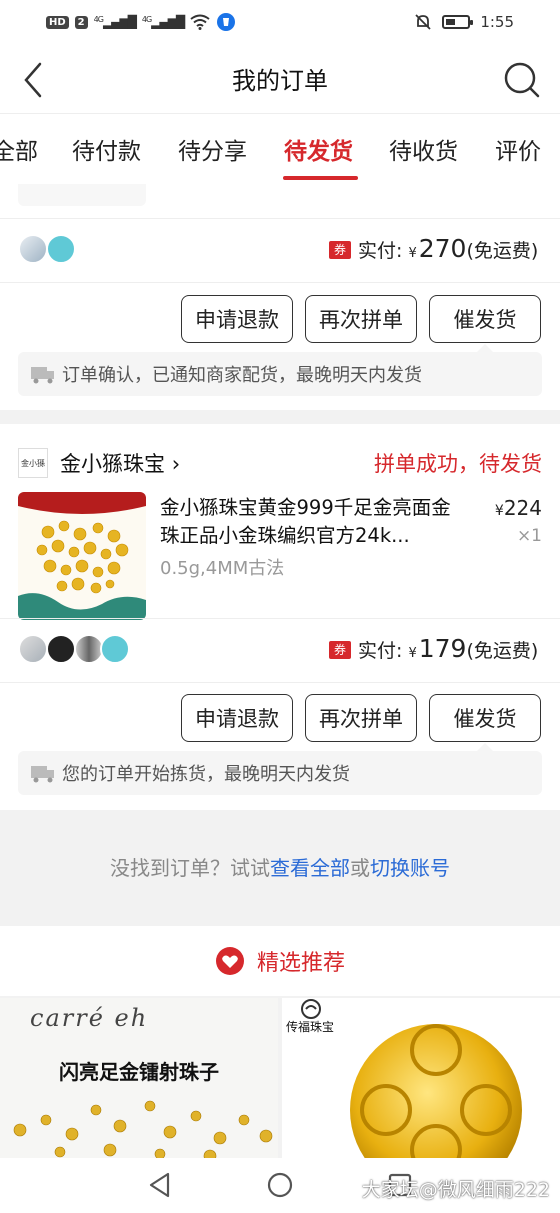  I want to click on signal-icon: 4G▂▄▆█, so click(115, 22).